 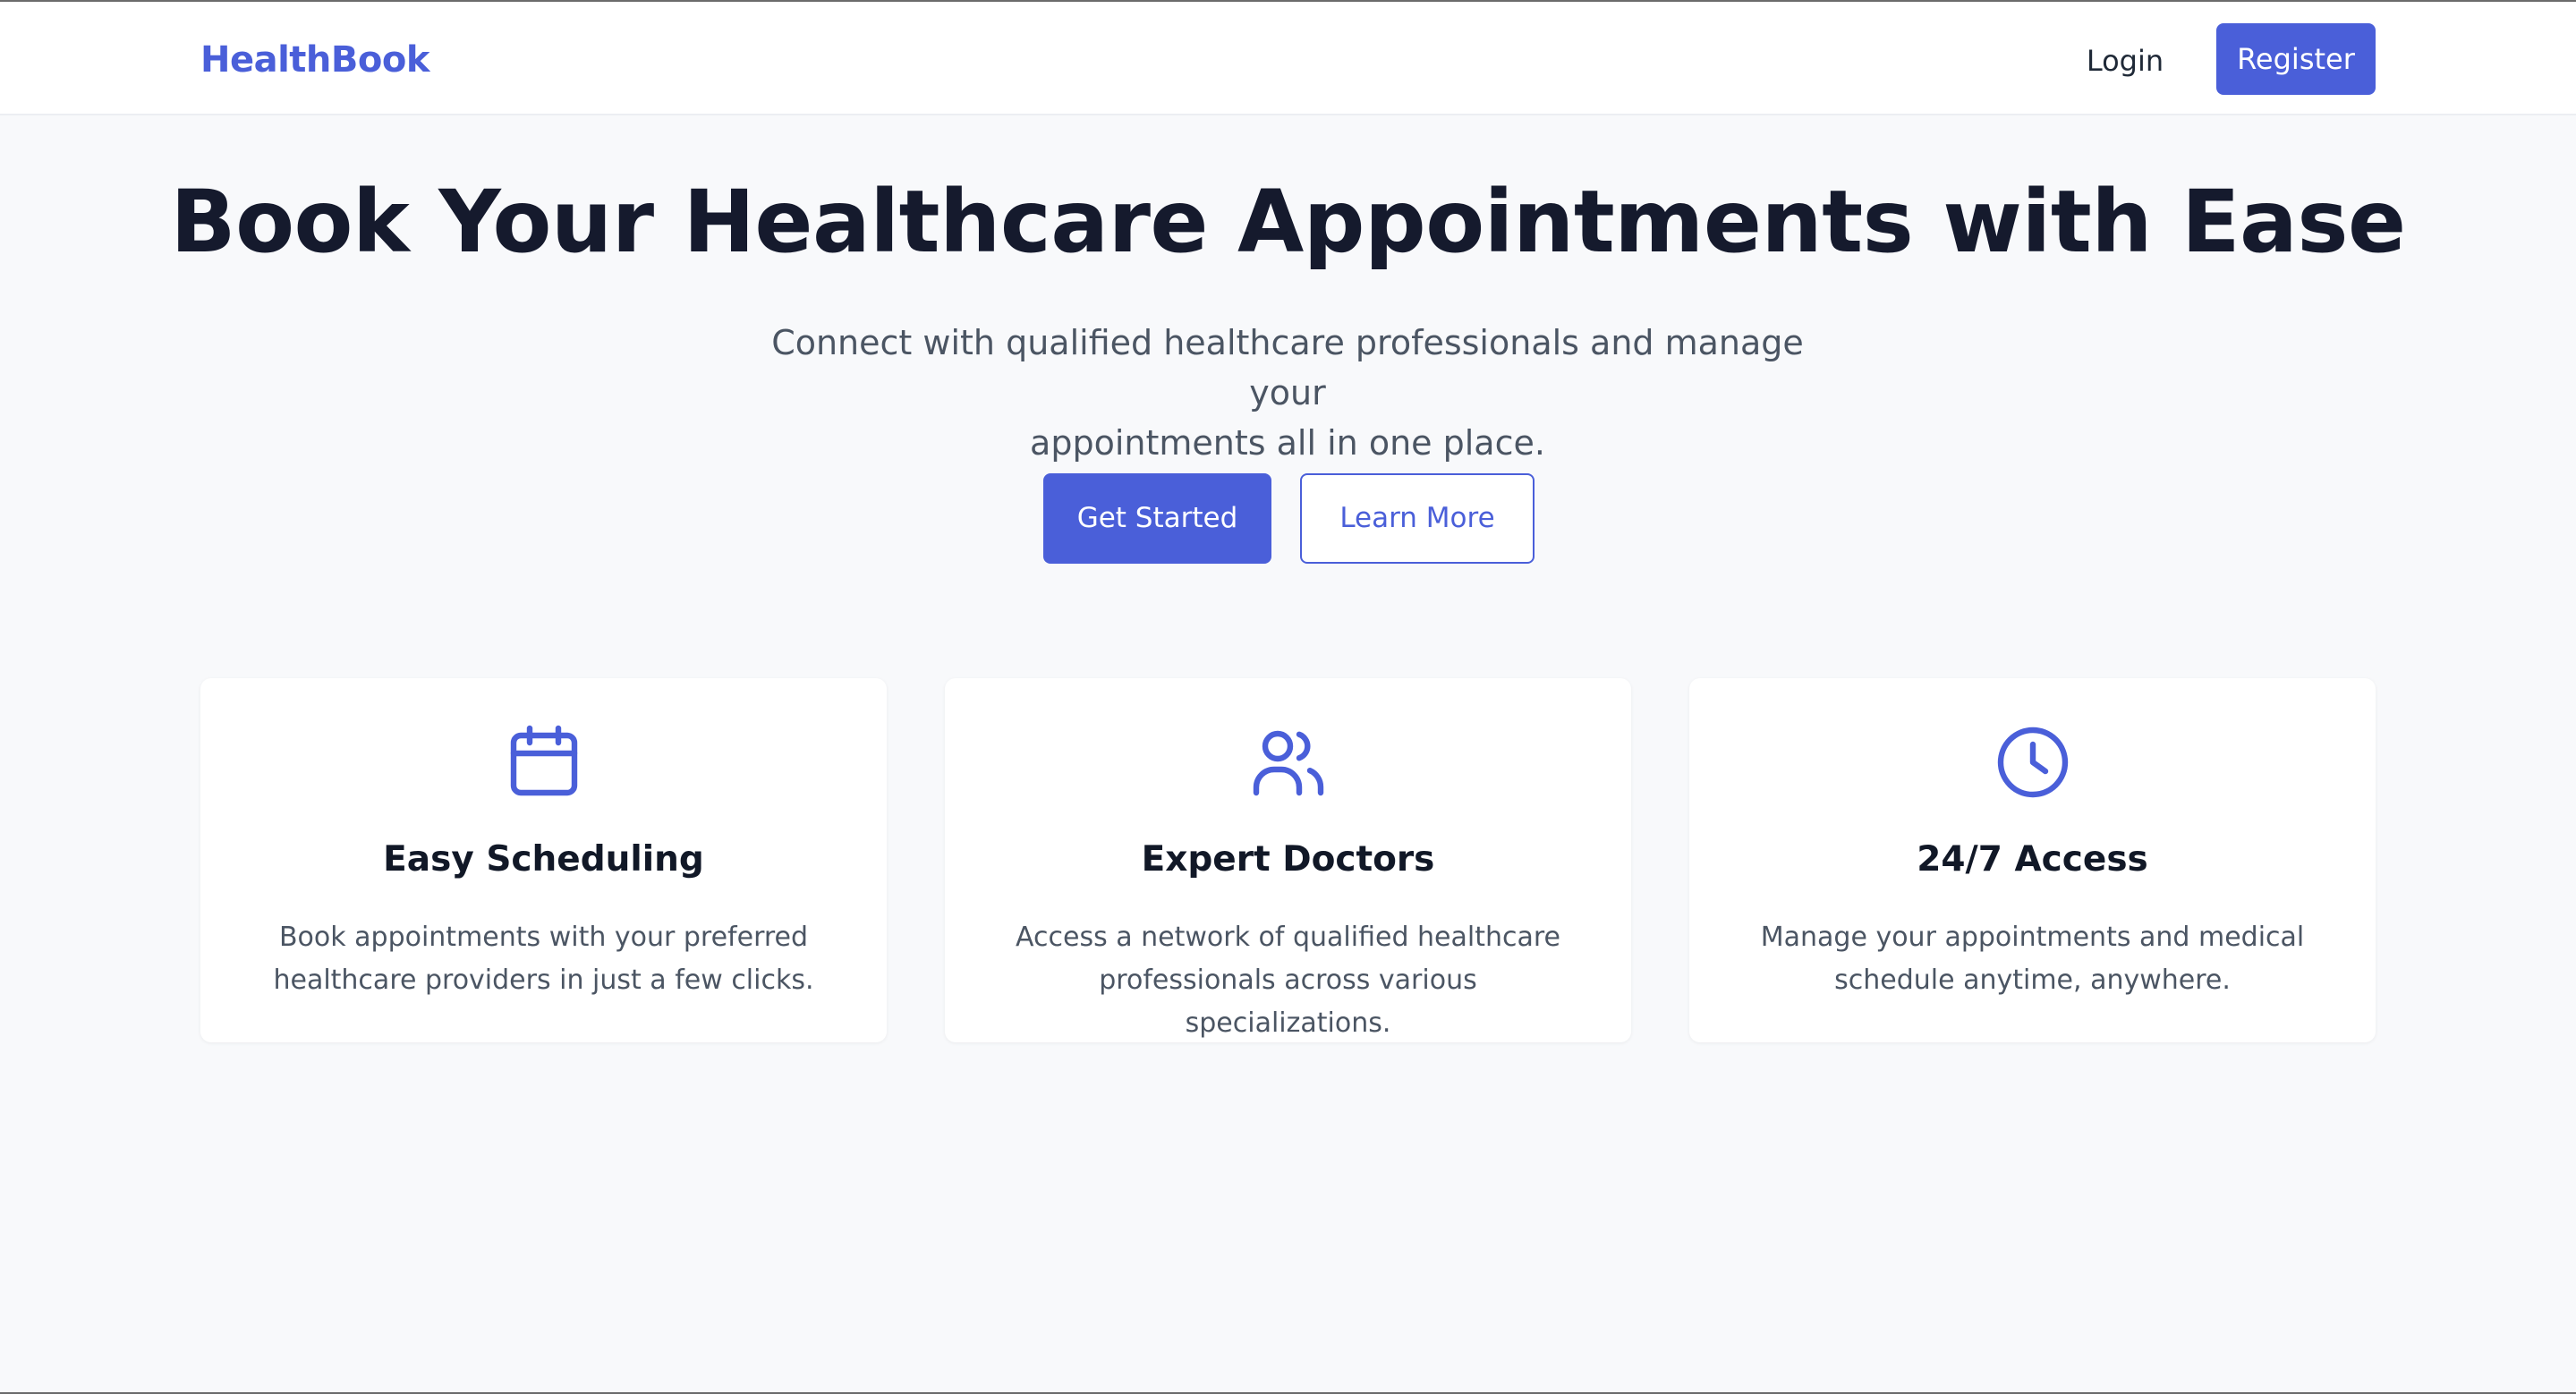 I want to click on feature-title: 24/7 Access, so click(x=2032, y=859).